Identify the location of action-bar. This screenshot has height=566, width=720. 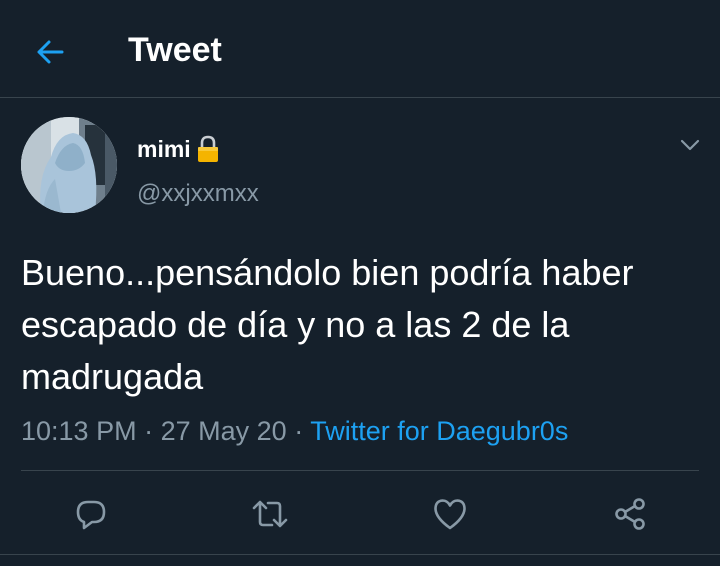
(360, 514).